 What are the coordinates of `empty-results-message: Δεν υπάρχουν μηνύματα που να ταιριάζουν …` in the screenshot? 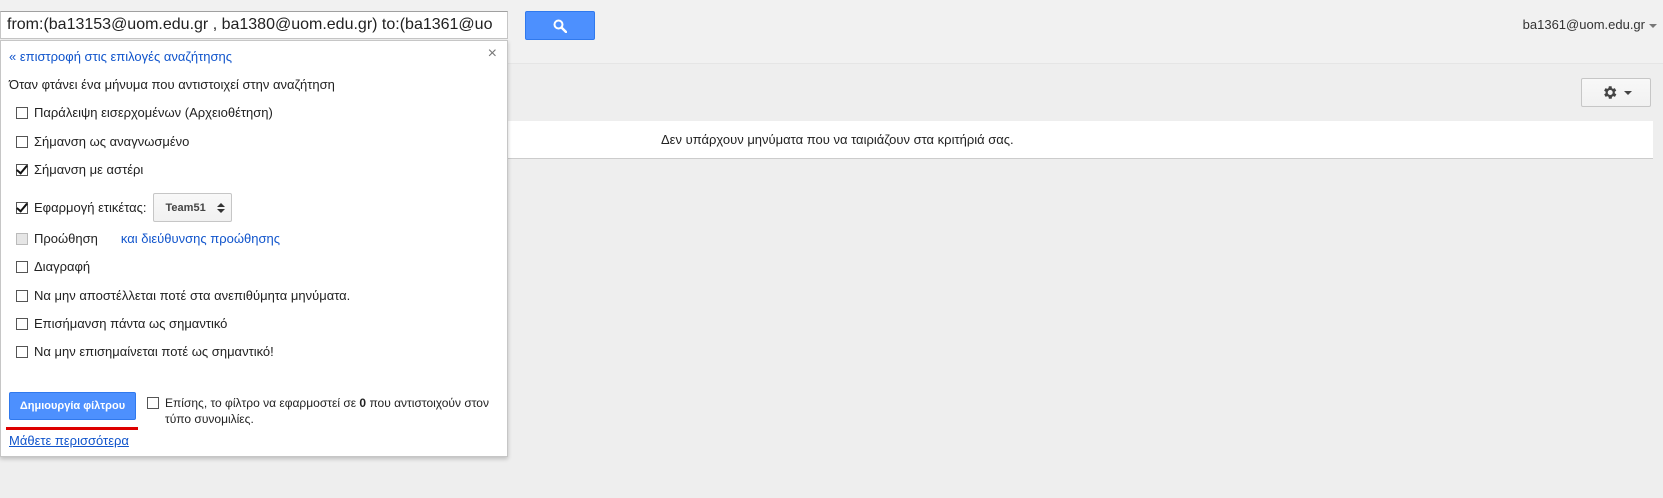 It's located at (837, 139).